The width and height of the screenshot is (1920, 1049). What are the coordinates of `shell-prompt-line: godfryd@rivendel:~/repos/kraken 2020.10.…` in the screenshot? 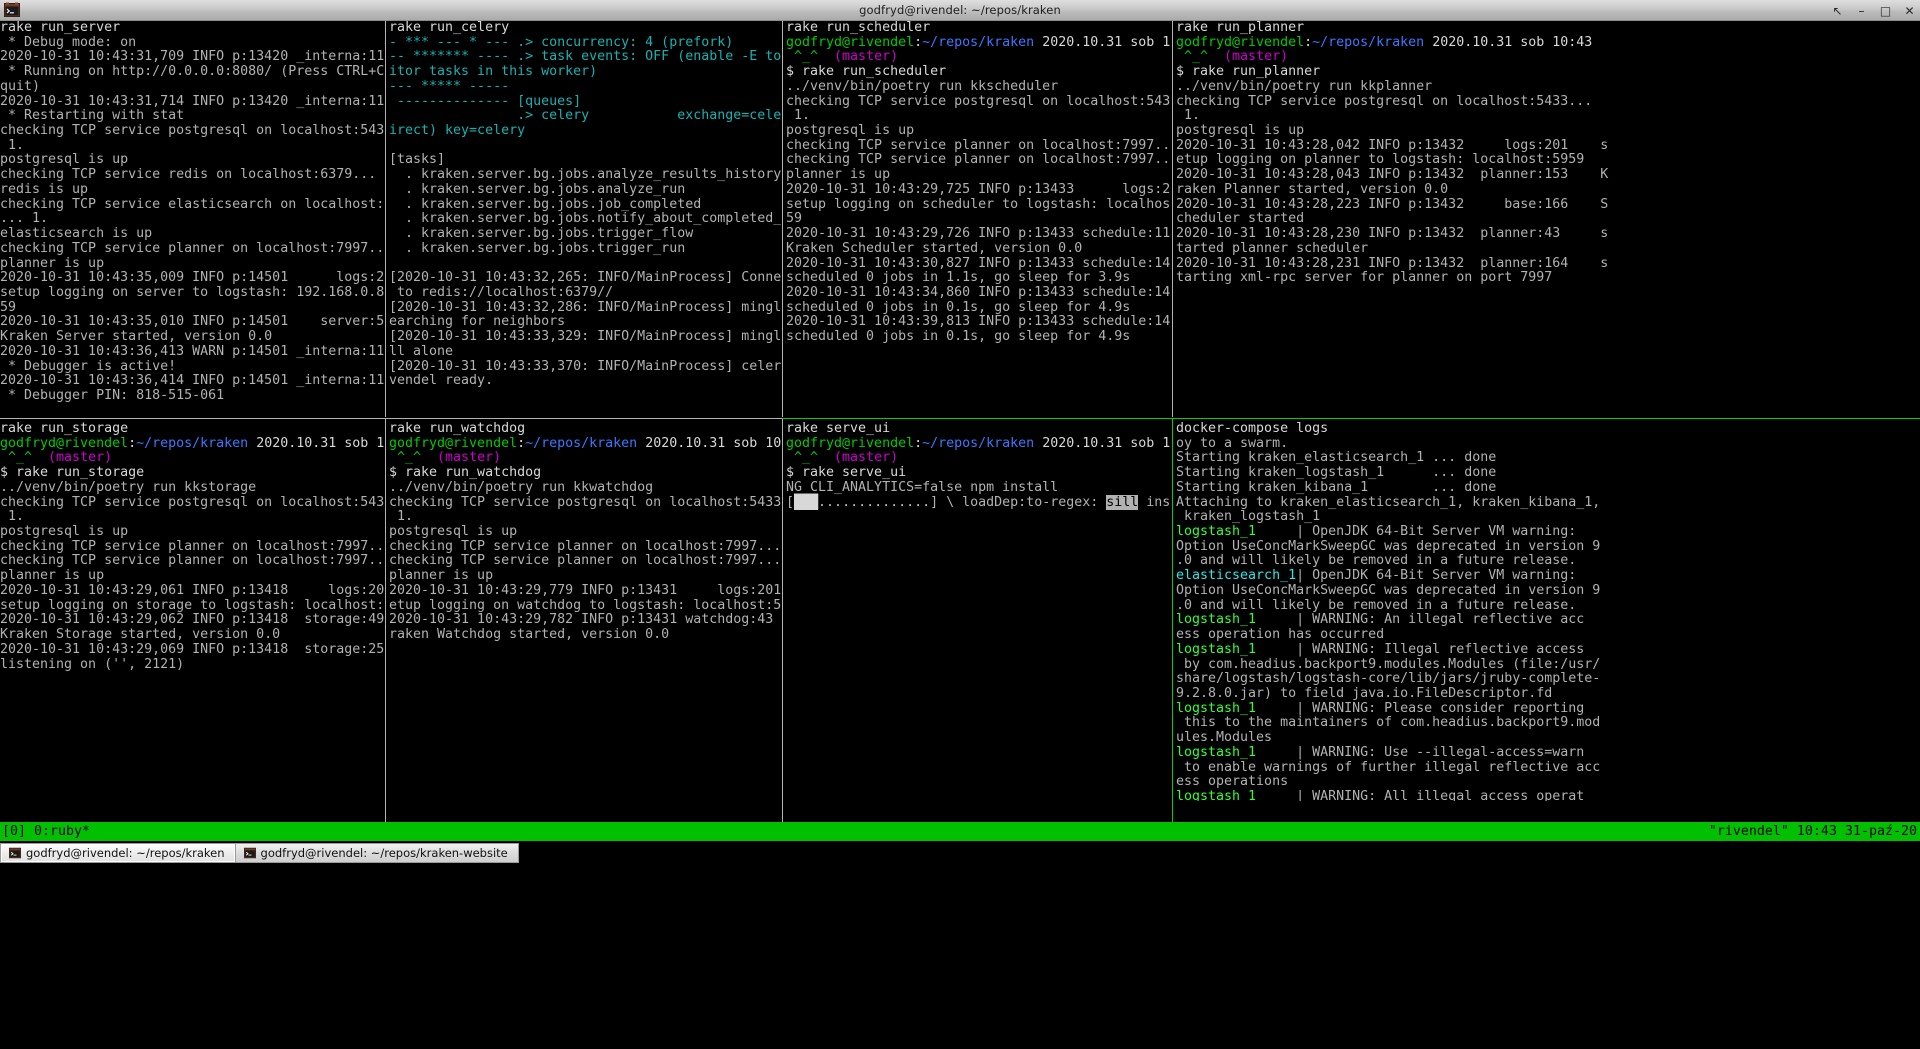 It's located at (1548, 43).